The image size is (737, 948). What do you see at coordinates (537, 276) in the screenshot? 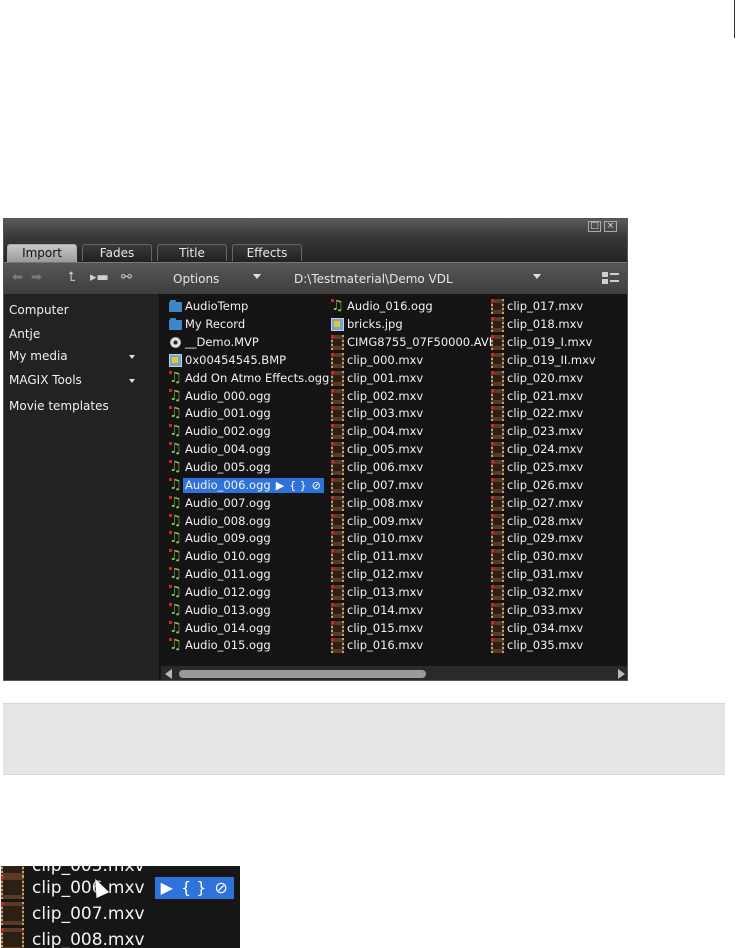
I see `path-dropdown-caret-icon` at bounding box center [537, 276].